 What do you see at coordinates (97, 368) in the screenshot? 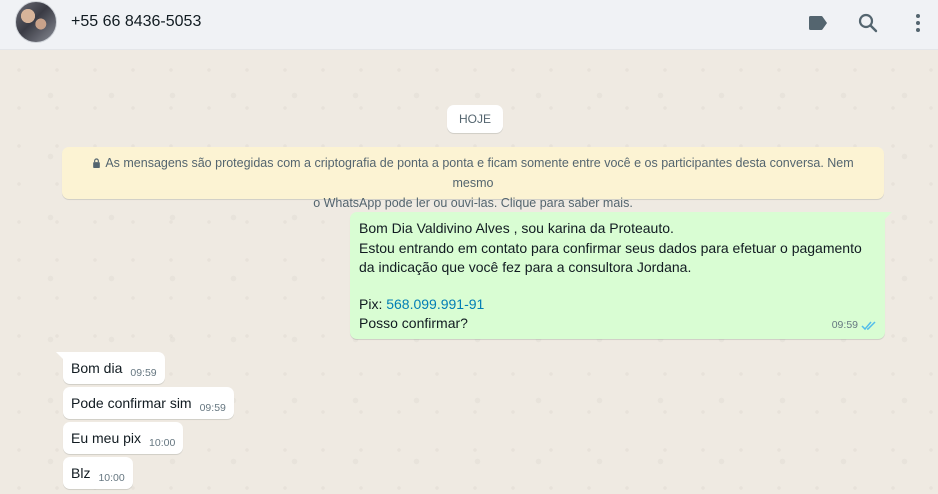
I see `message-text: Bom dia` at bounding box center [97, 368].